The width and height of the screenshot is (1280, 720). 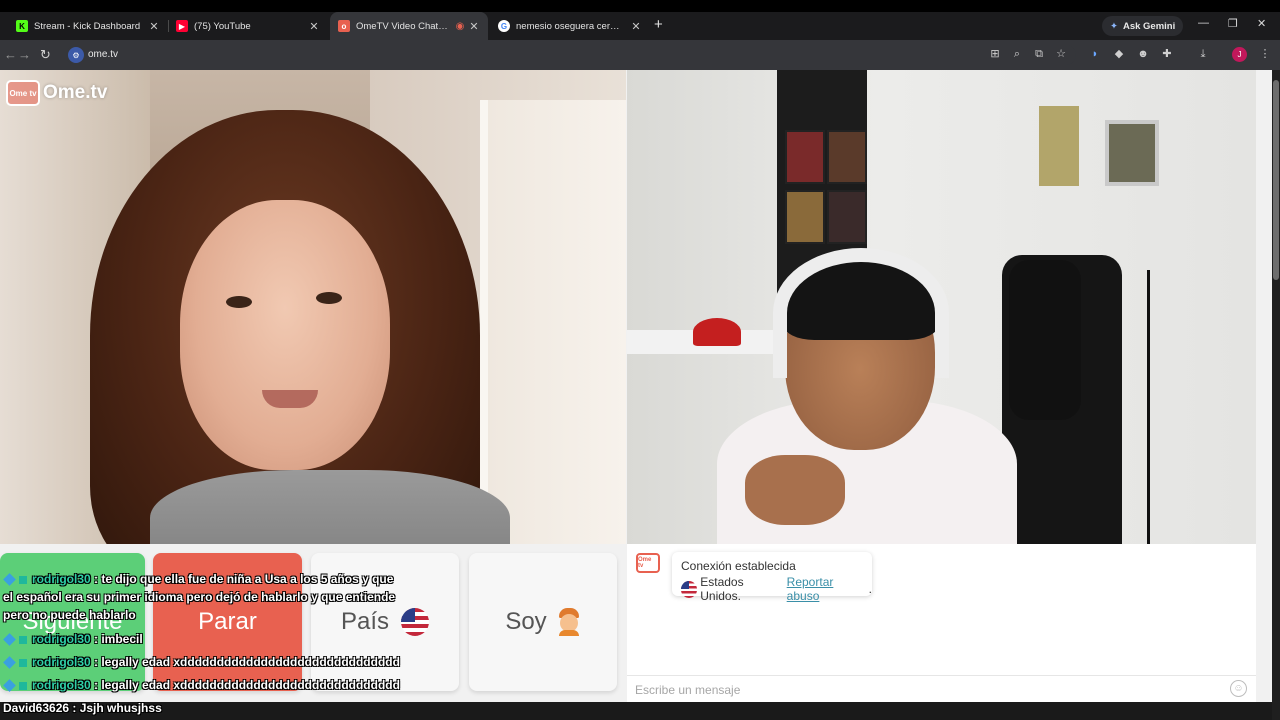 I want to click on reload-icon: ↻, so click(x=45, y=55).